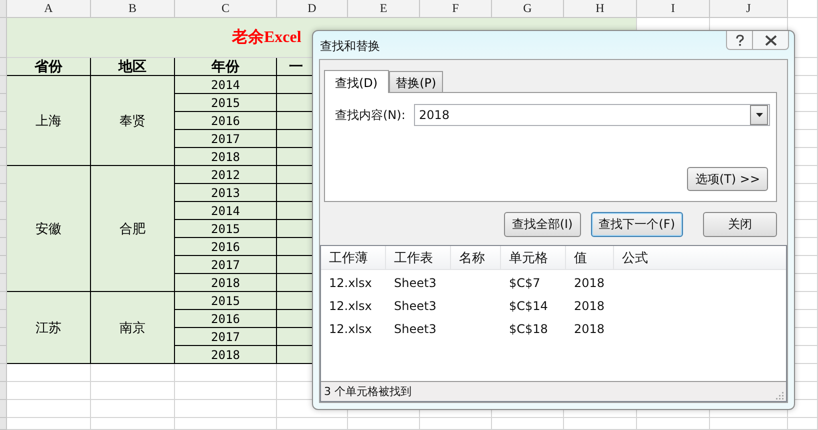 The height and width of the screenshot is (430, 818). I want to click on column-heading: 年份, so click(226, 66).